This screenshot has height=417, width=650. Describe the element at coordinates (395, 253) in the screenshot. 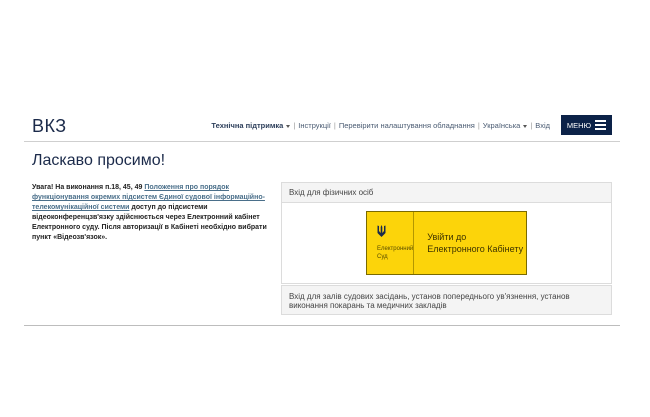

I see `court-brand-name: Електронний Суд` at that location.